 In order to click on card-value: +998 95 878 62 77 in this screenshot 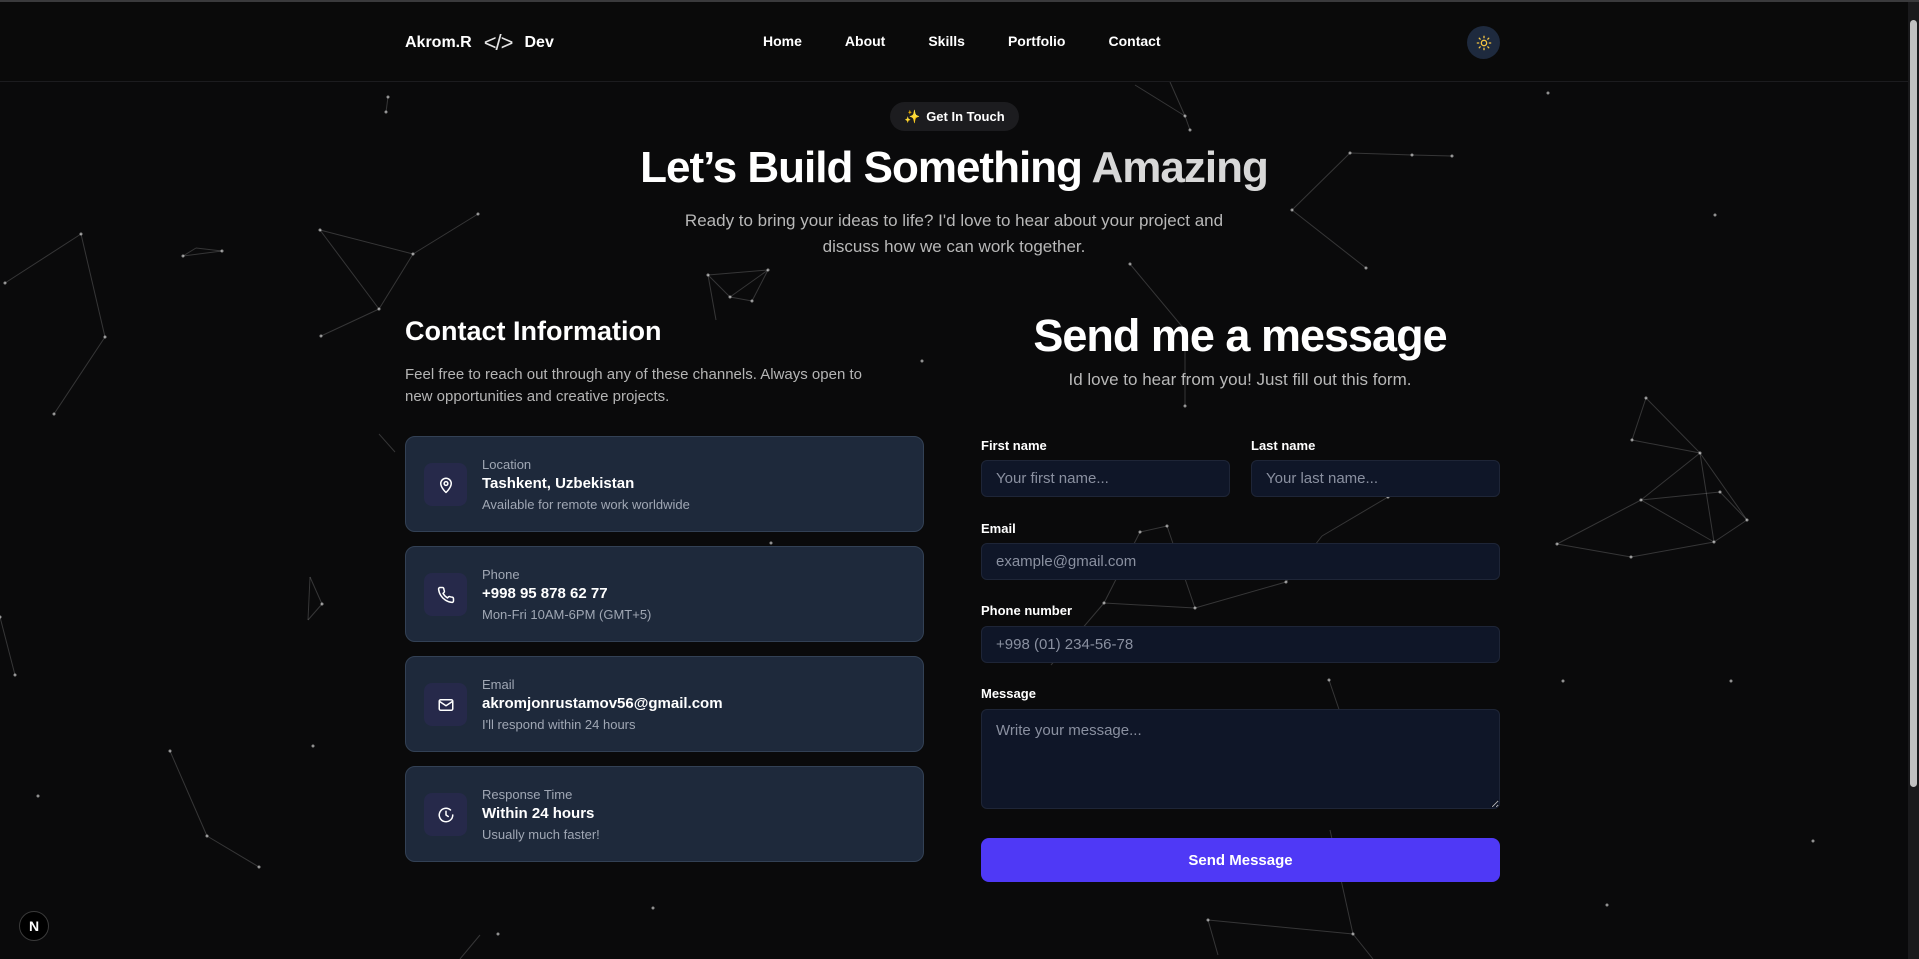, I will do `click(545, 593)`.